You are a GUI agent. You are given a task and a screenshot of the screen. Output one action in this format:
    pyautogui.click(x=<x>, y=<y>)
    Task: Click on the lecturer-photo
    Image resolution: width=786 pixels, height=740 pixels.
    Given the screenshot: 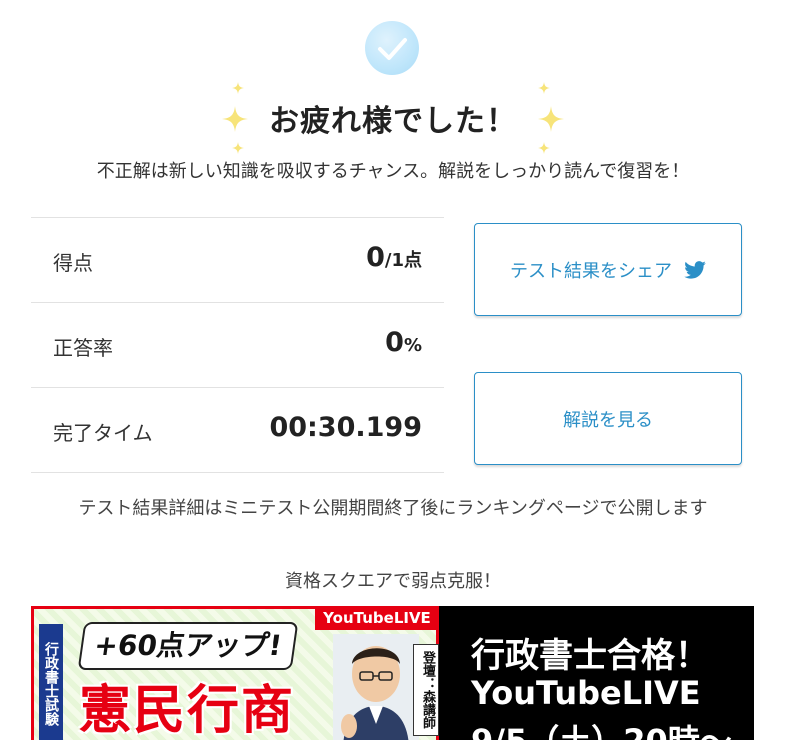 What is the action you would take?
    pyautogui.click(x=376, y=687)
    